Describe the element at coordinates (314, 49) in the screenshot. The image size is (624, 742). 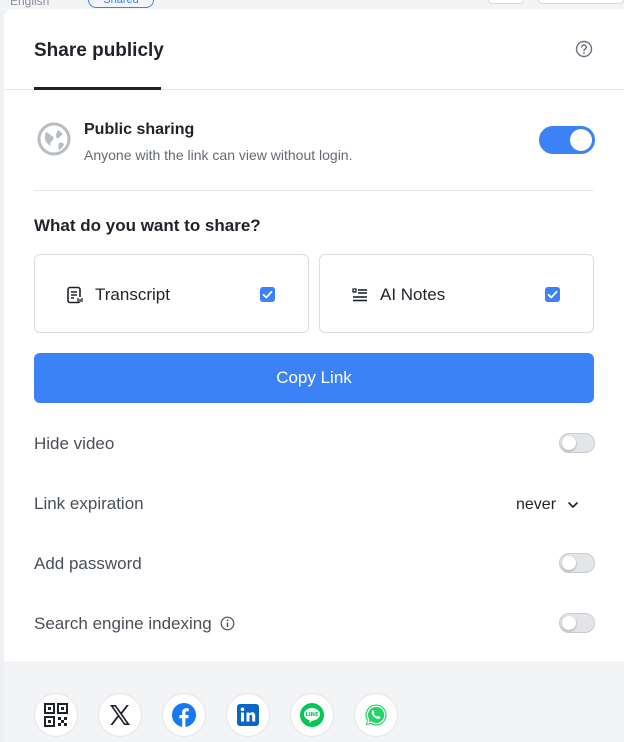
I see `panel-header: Share publicly` at that location.